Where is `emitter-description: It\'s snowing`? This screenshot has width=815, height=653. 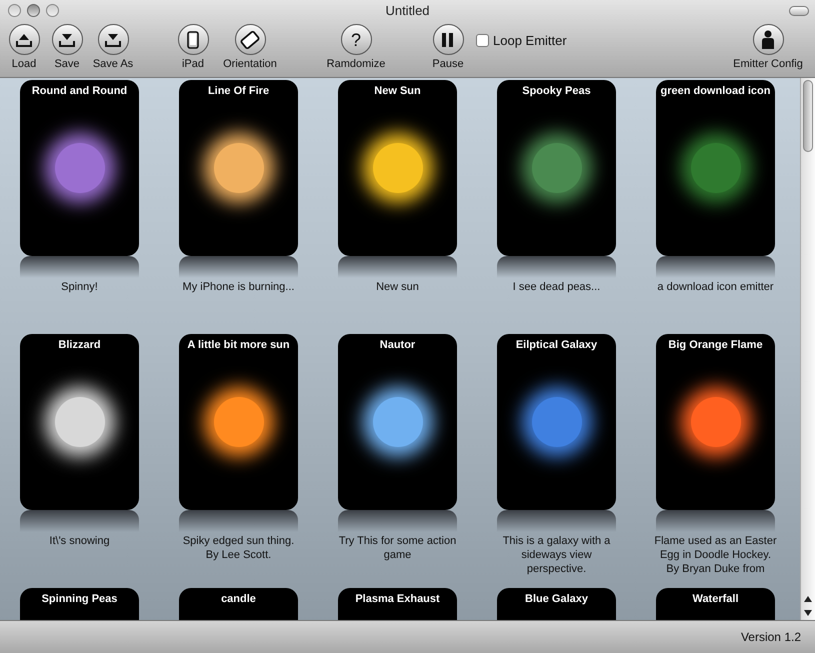
emitter-description: It\'s snowing is located at coordinates (79, 541).